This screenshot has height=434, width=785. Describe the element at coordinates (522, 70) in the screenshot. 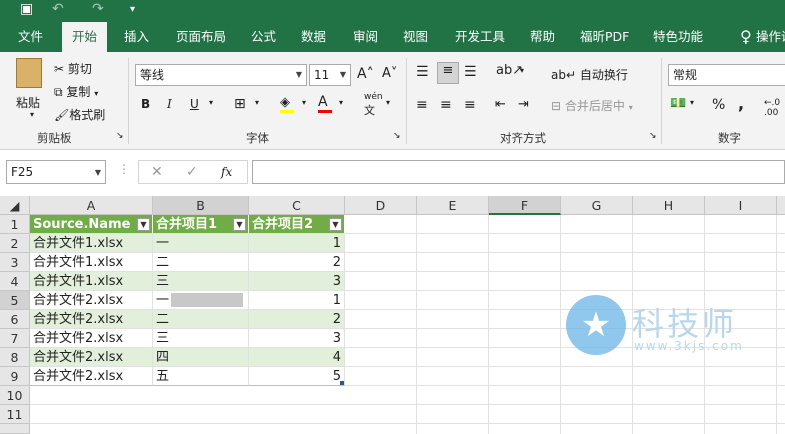

I see `orientation-dropdown-icon: ▾` at that location.